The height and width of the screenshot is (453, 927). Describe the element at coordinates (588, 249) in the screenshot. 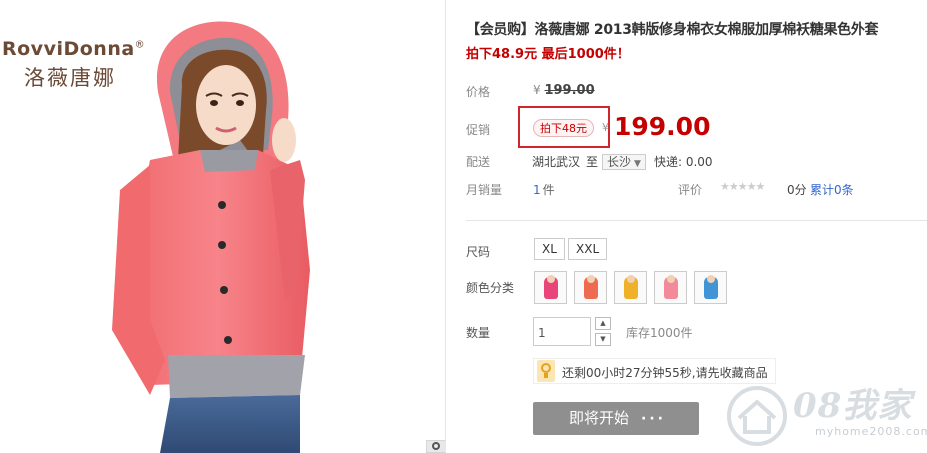

I see `size-option-xxl: XXL` at that location.